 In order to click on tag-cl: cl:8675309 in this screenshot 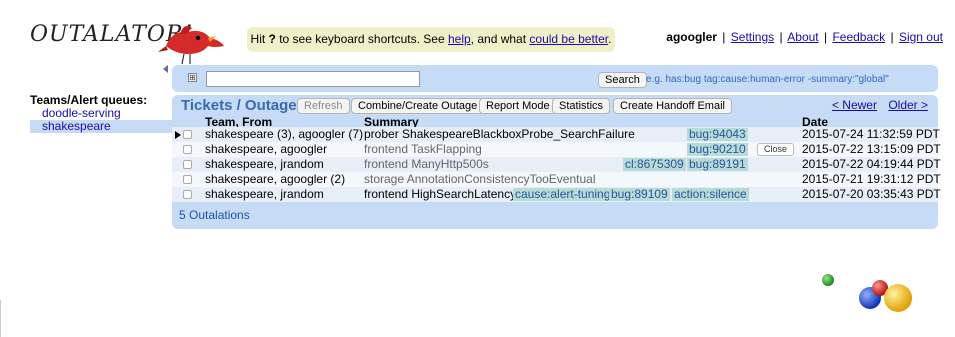, I will do `click(654, 164)`.